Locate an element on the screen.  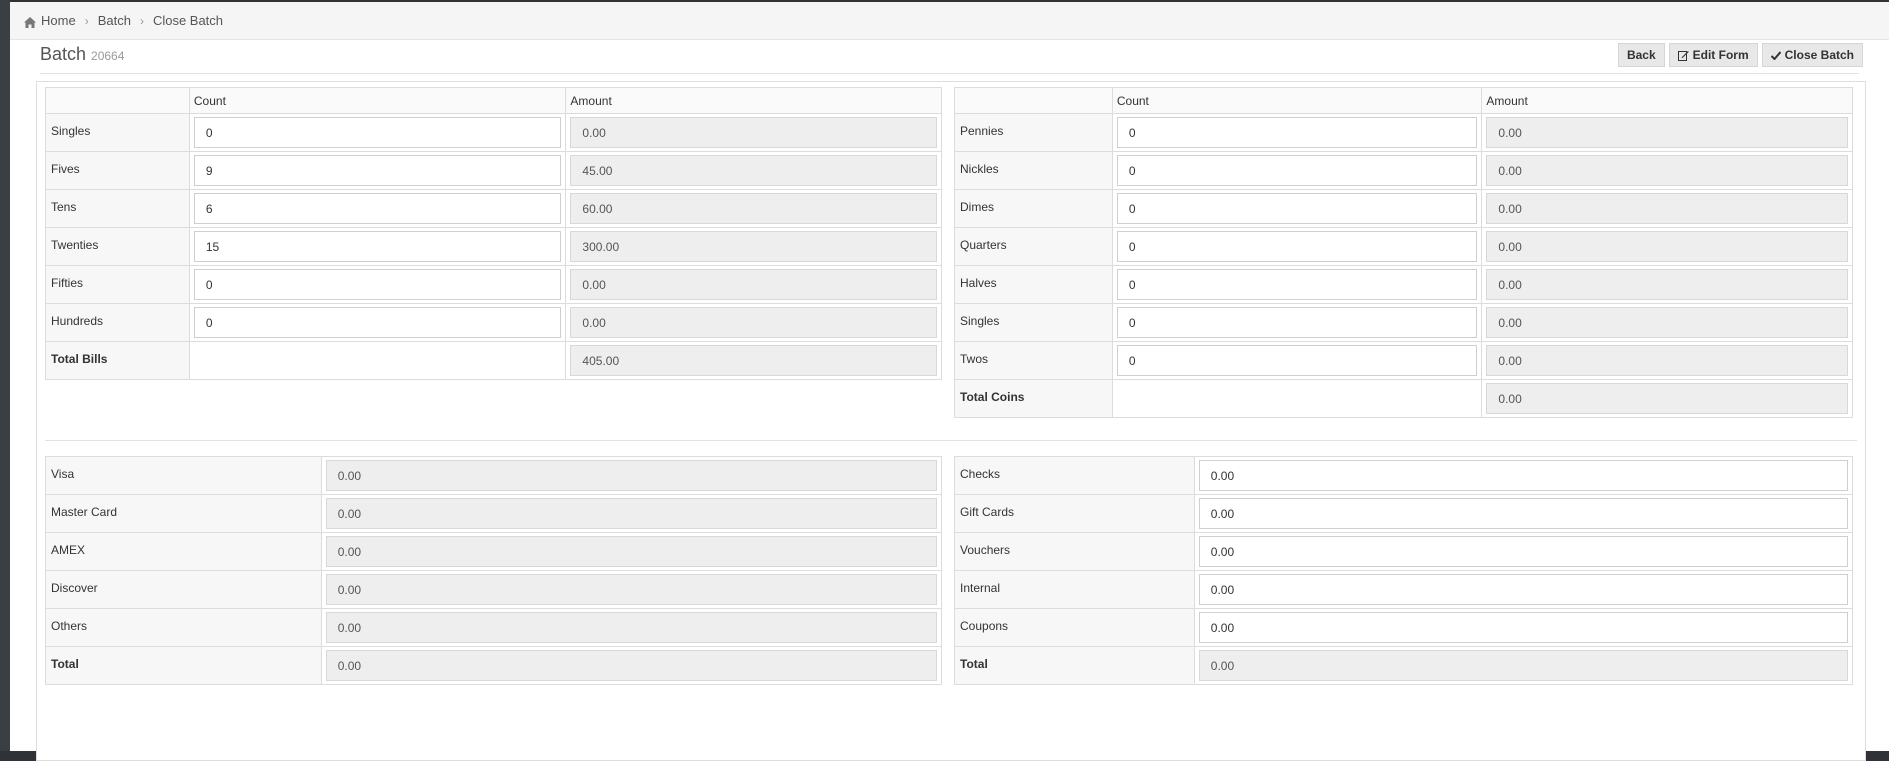
bill-label: Singles is located at coordinates (117, 132).